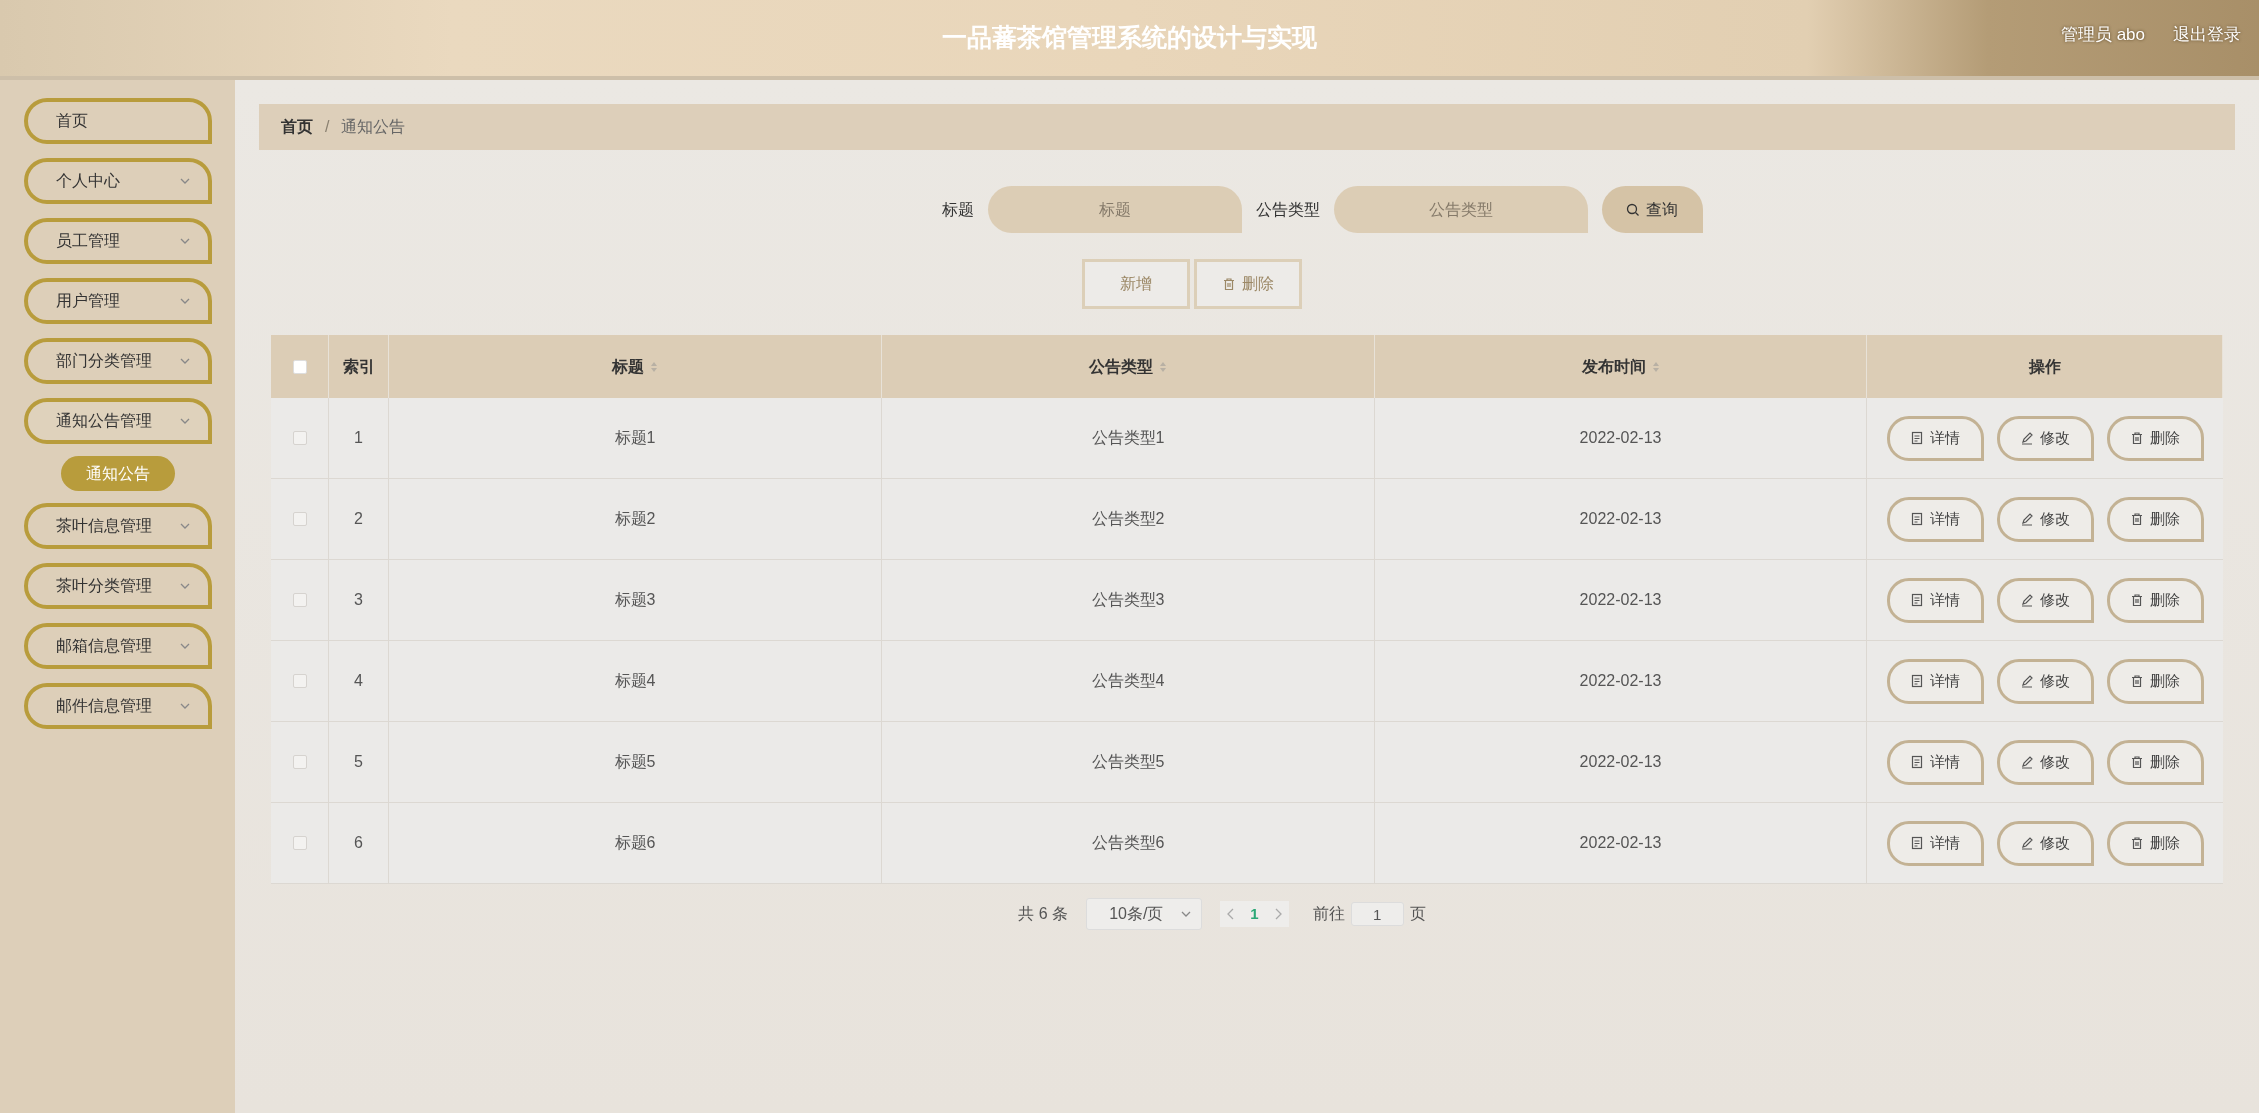 The width and height of the screenshot is (2259, 1113). What do you see at coordinates (358, 519) in the screenshot?
I see `table-cell-text: 2` at bounding box center [358, 519].